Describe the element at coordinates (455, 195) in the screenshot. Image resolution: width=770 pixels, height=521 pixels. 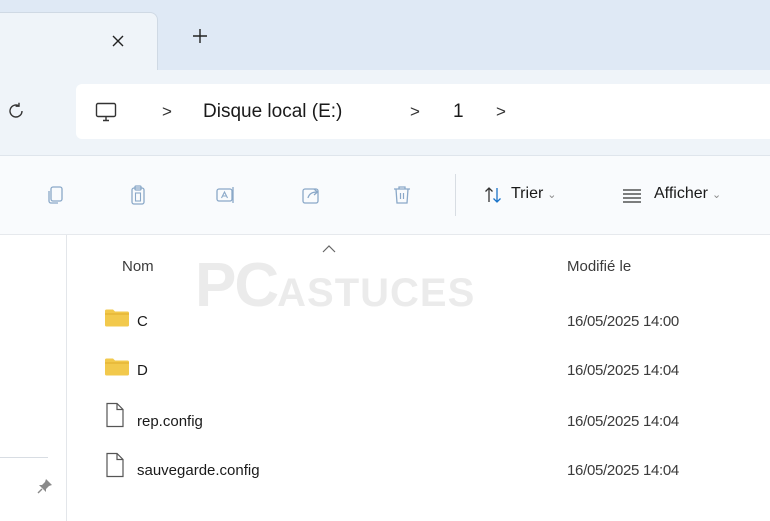
I see `command-separator` at that location.